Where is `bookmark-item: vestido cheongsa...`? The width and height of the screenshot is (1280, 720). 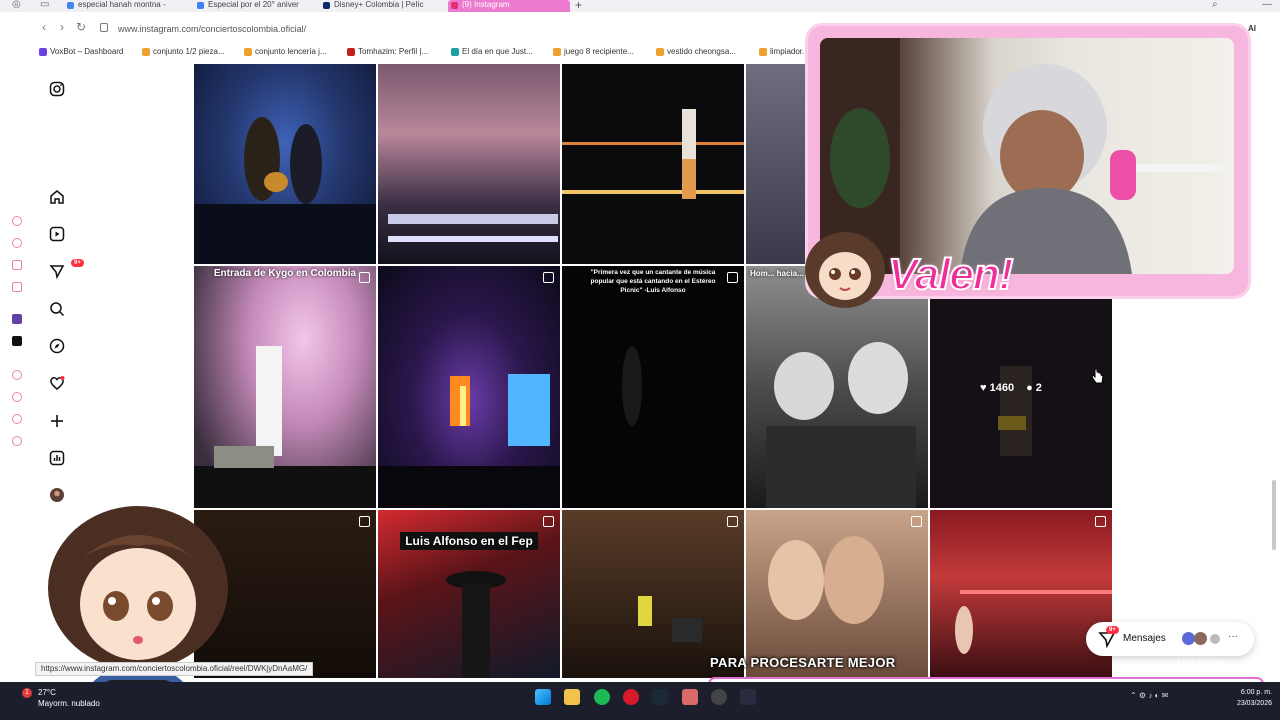
bookmark-item: vestido cheongsa... is located at coordinates (696, 51).